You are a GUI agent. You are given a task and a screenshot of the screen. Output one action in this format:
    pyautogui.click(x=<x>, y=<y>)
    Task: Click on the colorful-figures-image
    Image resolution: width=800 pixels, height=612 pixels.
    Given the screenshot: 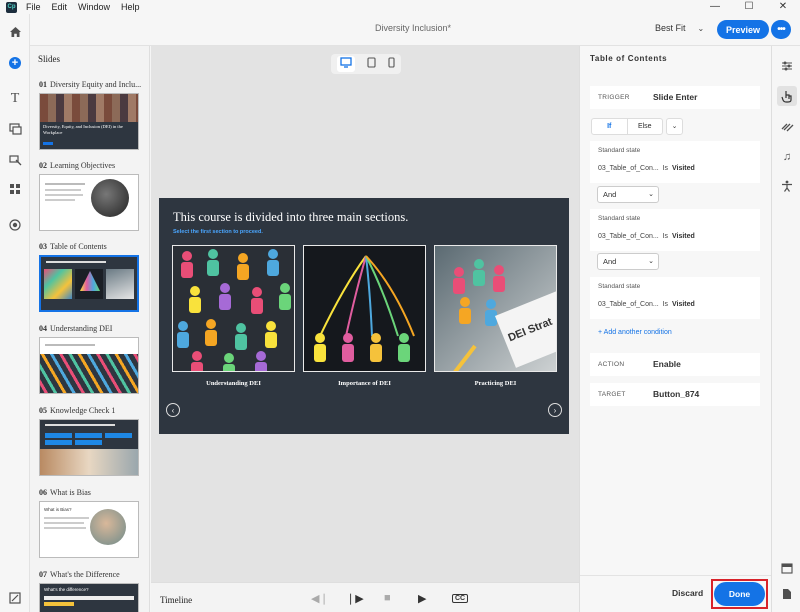 What is the action you would take?
    pyautogui.click(x=233, y=308)
    